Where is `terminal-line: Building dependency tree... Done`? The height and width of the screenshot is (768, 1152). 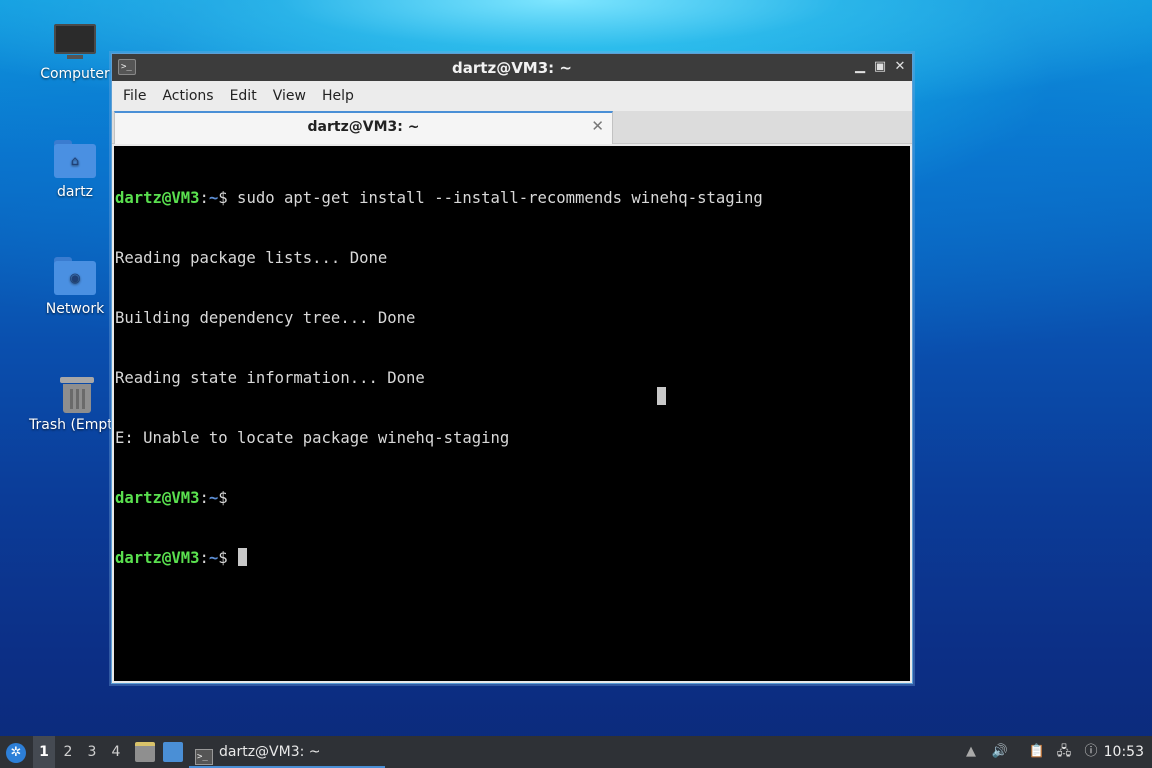 terminal-line: Building dependency tree... Done is located at coordinates (265, 318).